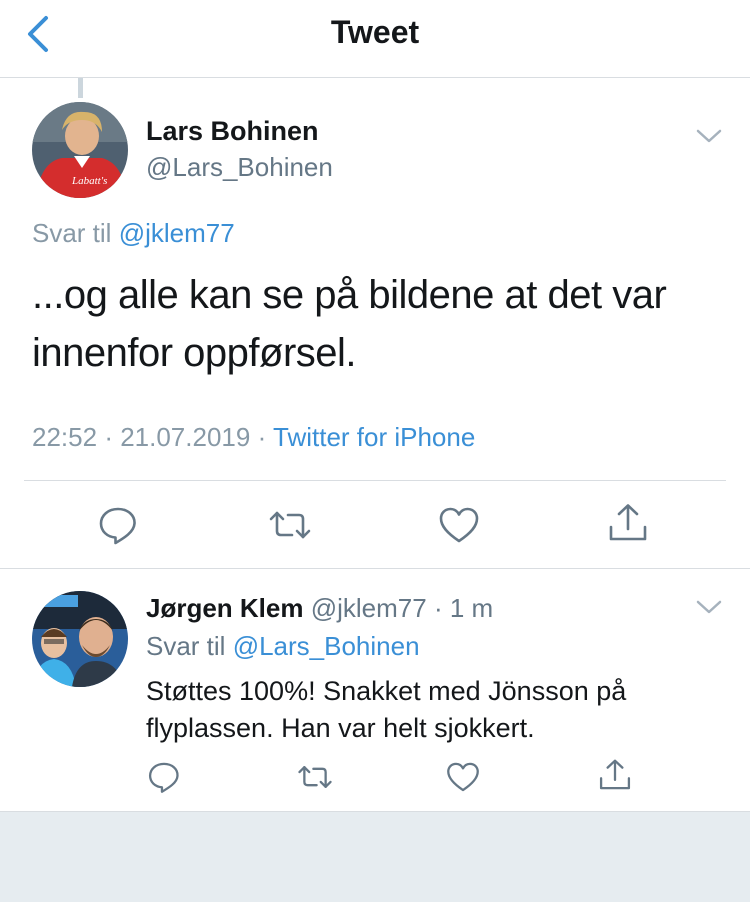 This screenshot has height=902, width=750. Describe the element at coordinates (177, 233) in the screenshot. I see `reply-mention-link: @jklem77` at that location.